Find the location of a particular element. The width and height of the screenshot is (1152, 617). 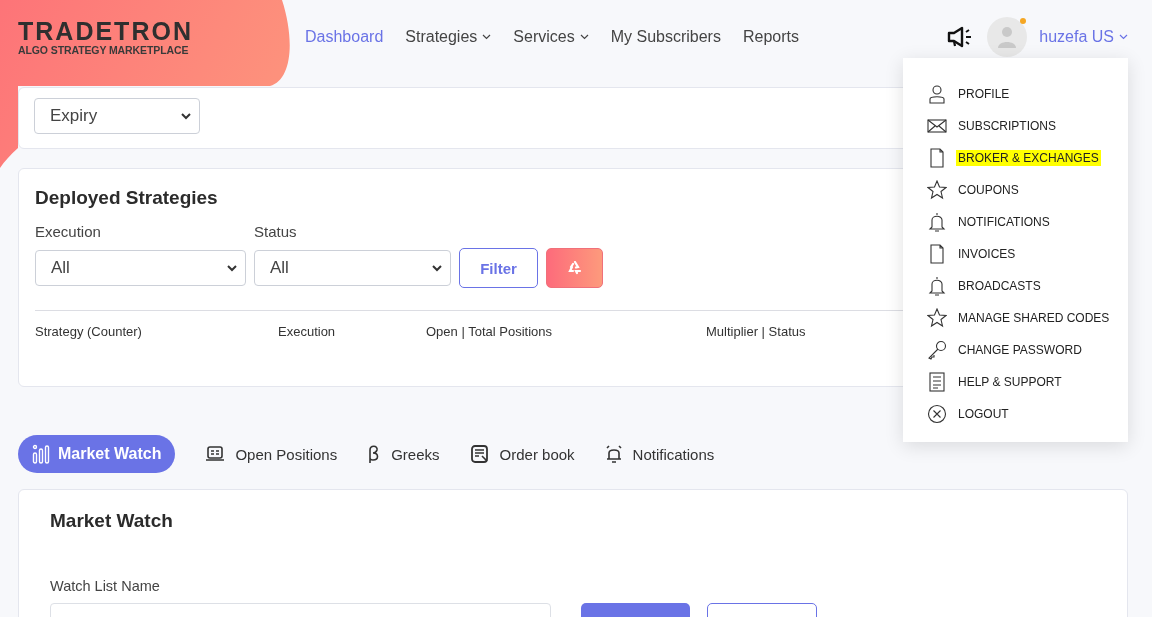

menu-item: PROFILE is located at coordinates (1015, 94).